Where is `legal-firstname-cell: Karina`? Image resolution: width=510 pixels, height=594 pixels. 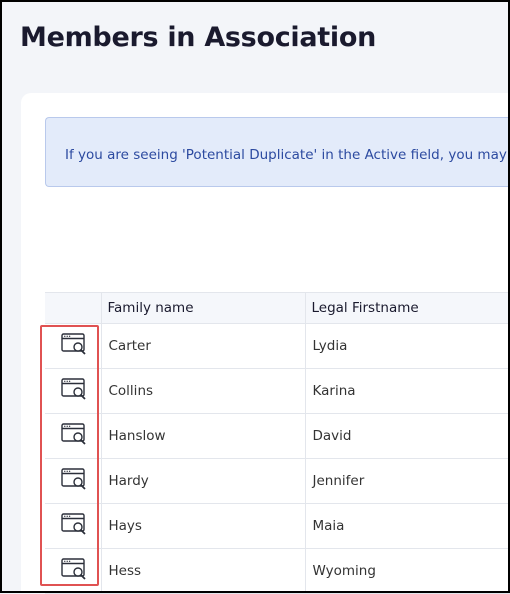
legal-firstname-cell: Karina is located at coordinates (407, 391).